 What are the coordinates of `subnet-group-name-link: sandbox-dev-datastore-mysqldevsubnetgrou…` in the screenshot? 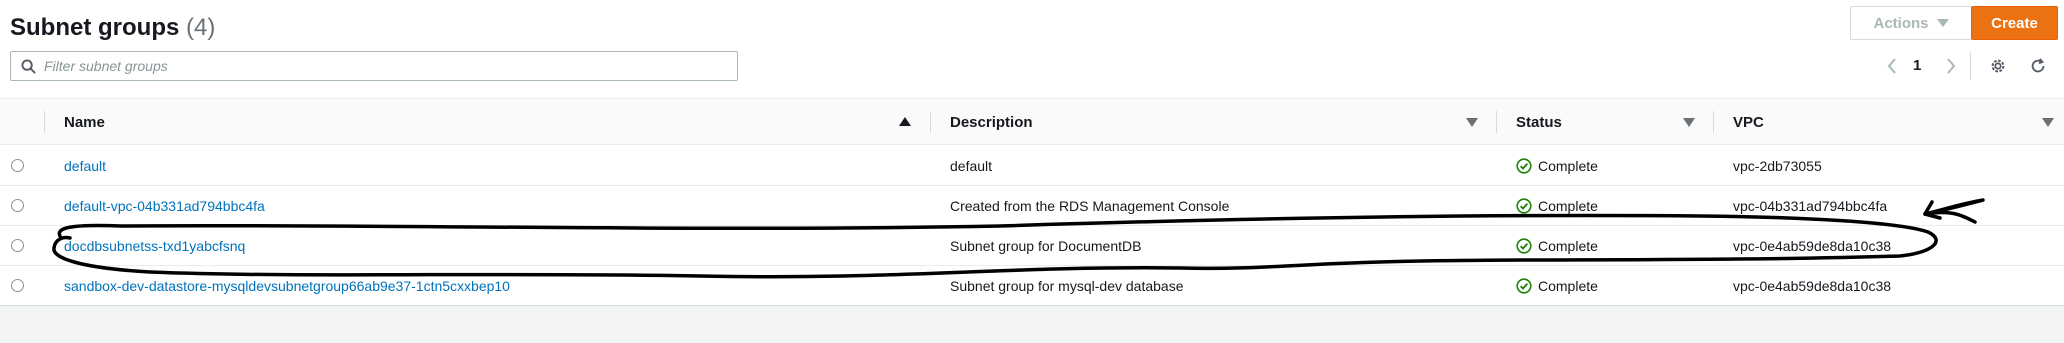 It's located at (287, 286).